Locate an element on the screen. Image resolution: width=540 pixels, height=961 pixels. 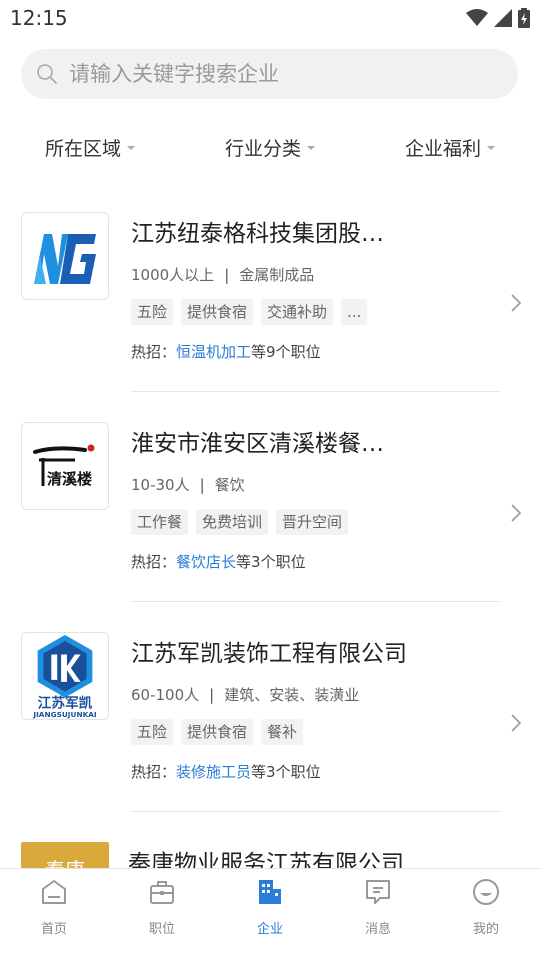
company-logo: 秦唐 is located at coordinates (65, 855).